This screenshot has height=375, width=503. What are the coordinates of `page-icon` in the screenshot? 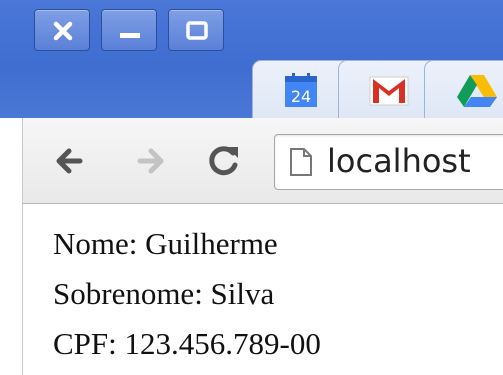 It's located at (301, 162).